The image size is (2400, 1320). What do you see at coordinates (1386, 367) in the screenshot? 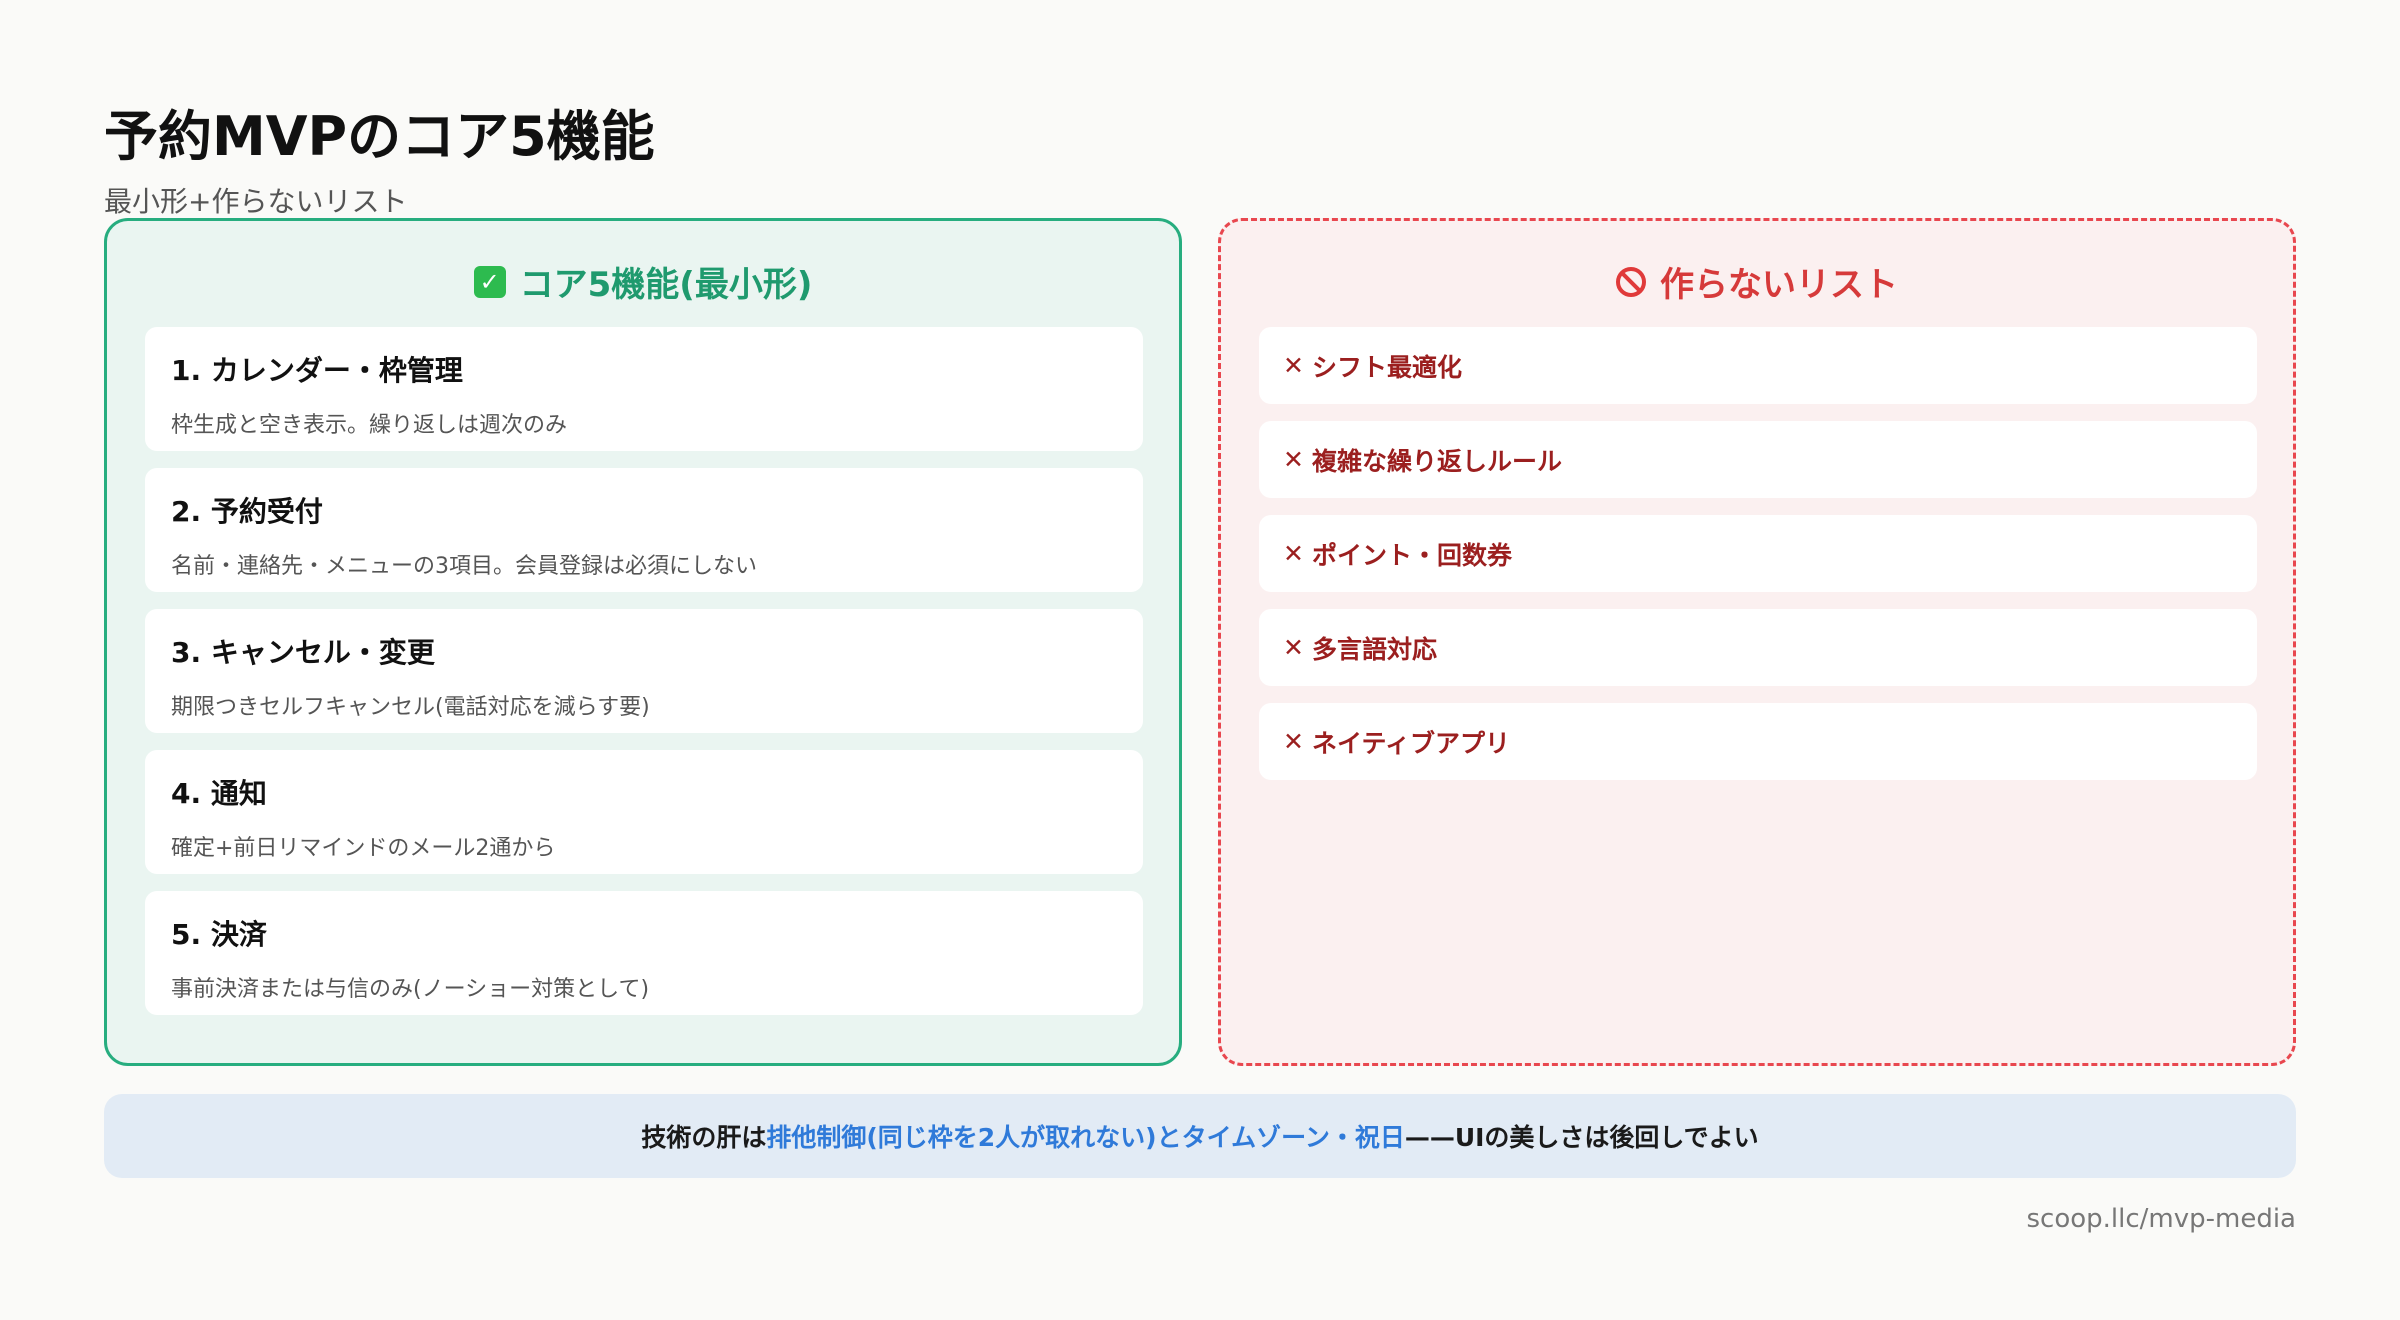
I see `dont-build-item-label: シフト最適化` at bounding box center [1386, 367].